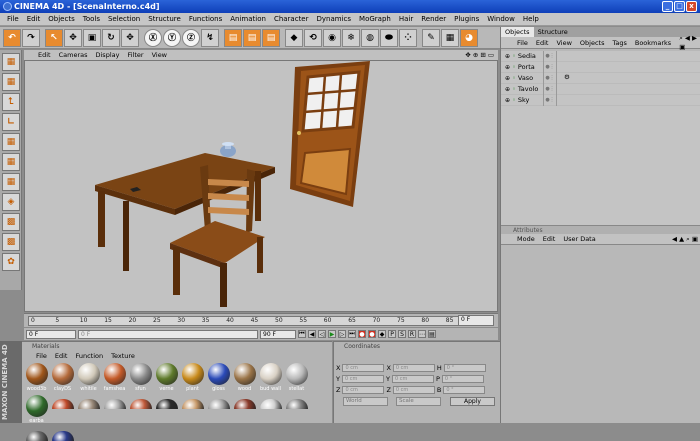 The width and height of the screenshot is (700, 441). I want to click on viewport-menu-edit: Edit, so click(44, 55).